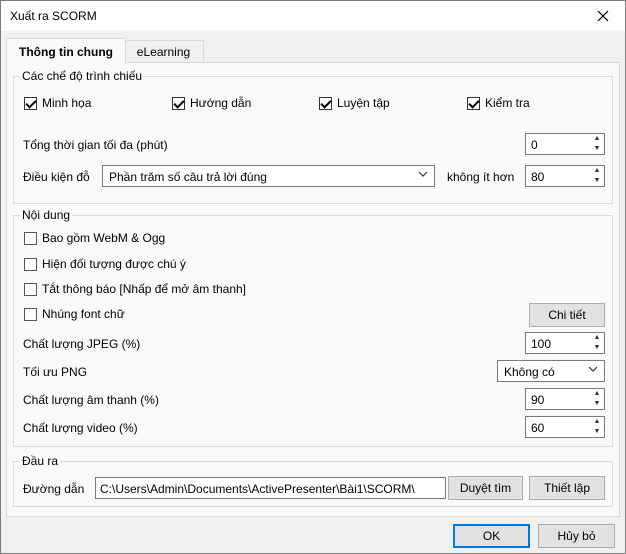 Image resolution: width=626 pixels, height=554 pixels. I want to click on mute-notice-label: Tắt thông báo [Nhấp để mở âm thanh], so click(144, 289).